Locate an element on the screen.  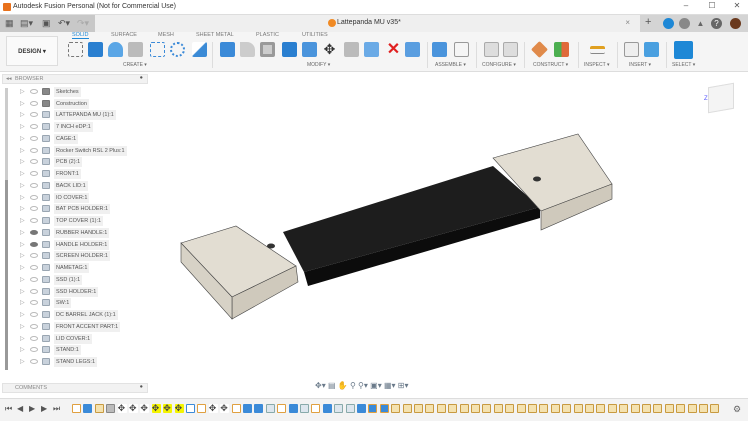
fit-icon: ⚲▾ is located at coordinates (363, 385).